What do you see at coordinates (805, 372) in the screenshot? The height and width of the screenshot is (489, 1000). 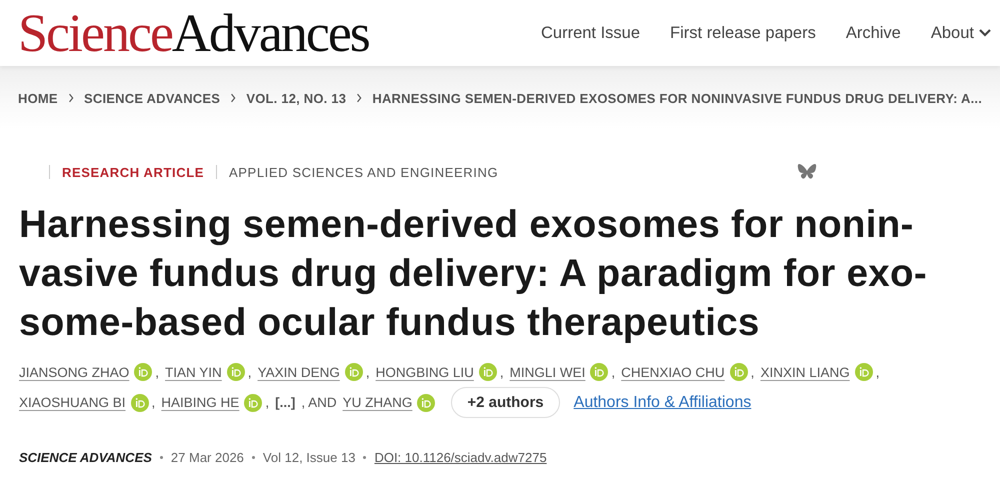 I see `author-link: XINXIN LIANG` at bounding box center [805, 372].